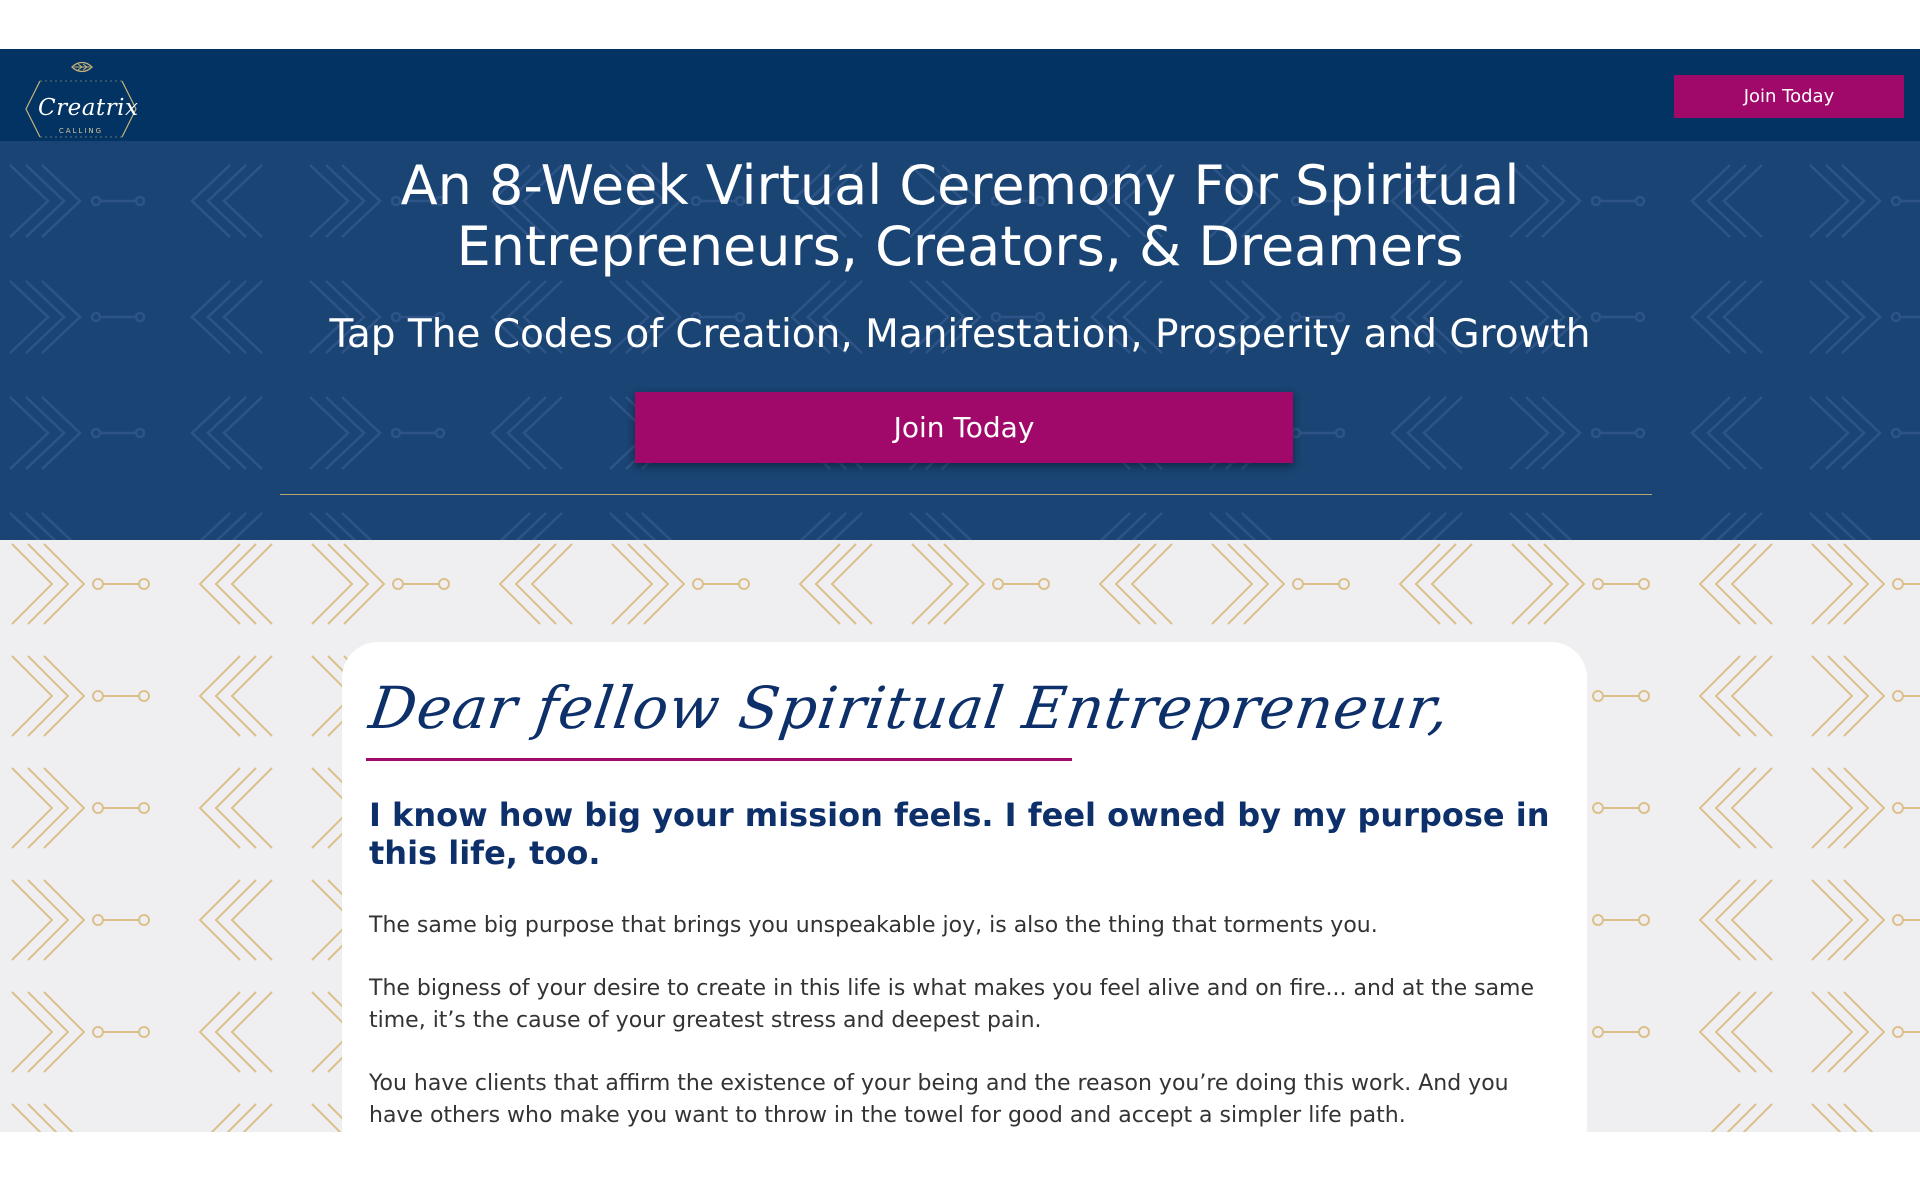 This screenshot has width=1920, height=1200. I want to click on salutation-underline, so click(719, 759).